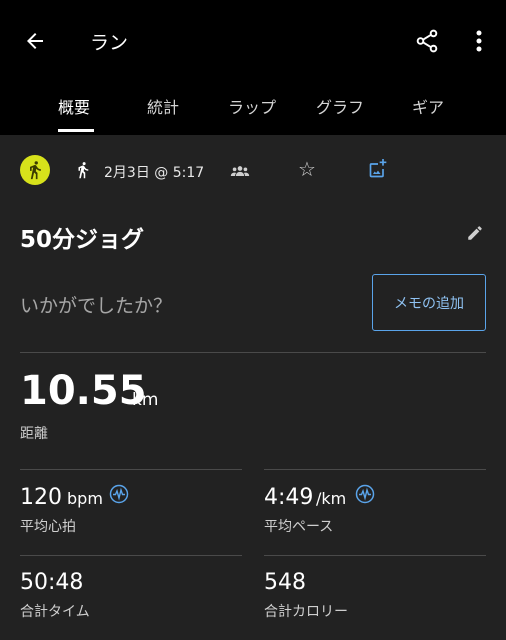 Image resolution: width=506 pixels, height=640 pixels. I want to click on total-calories-label: 合計カロリー, so click(306, 612).